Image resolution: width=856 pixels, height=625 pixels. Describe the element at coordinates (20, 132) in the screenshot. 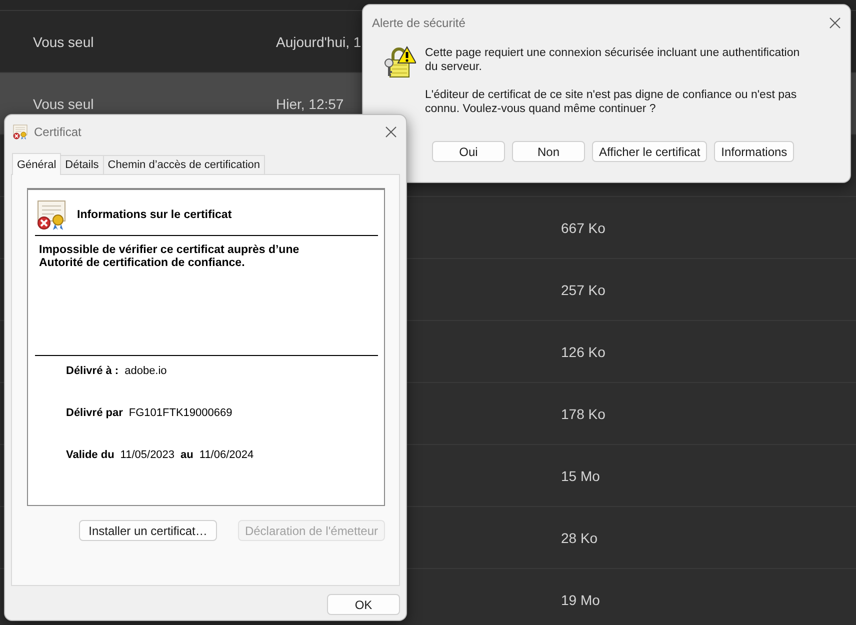

I see `certificate-icon` at that location.